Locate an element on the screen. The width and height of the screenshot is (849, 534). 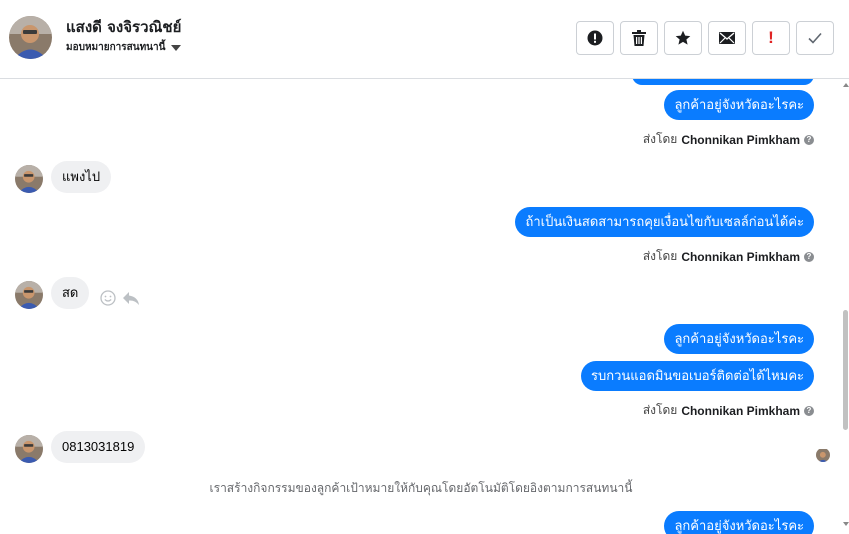
scroll-down-arrow-icon is located at coordinates (846, 524).